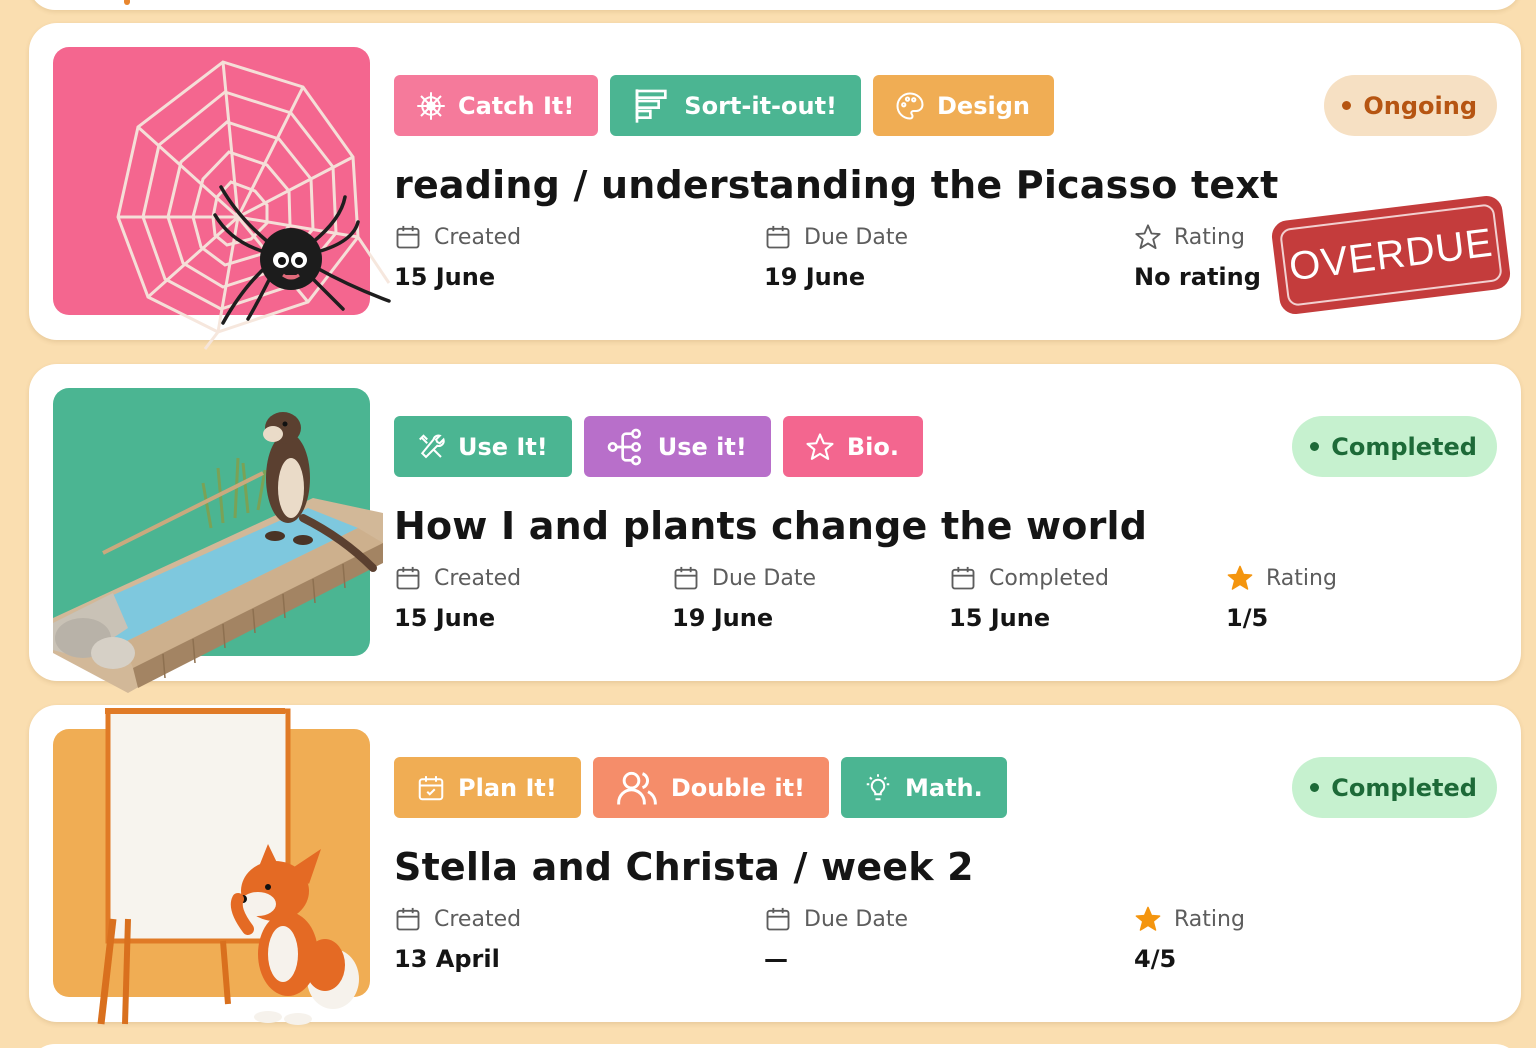 This screenshot has height=1048, width=1536. I want to click on tag-label: Design, so click(983, 105).